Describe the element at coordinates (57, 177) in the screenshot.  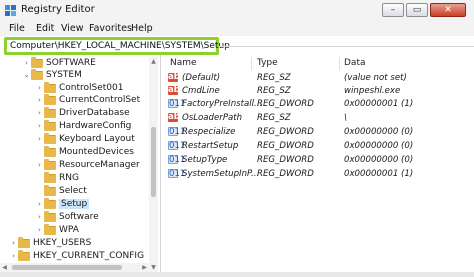
I see `tree-item-rng: RNG` at that location.